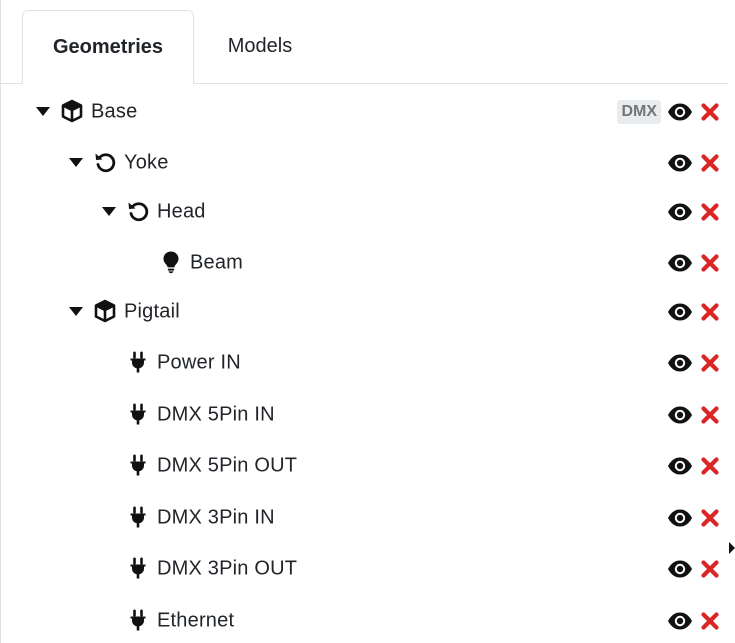 This screenshot has height=643, width=735. What do you see at coordinates (364, 363) in the screenshot?
I see `tree-row: Power IN` at bounding box center [364, 363].